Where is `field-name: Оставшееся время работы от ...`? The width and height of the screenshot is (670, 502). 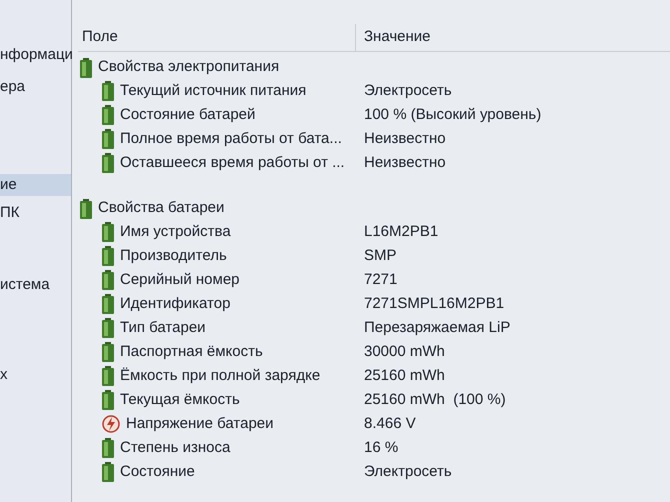
field-name: Оставшееся время работы от ... is located at coordinates (232, 162).